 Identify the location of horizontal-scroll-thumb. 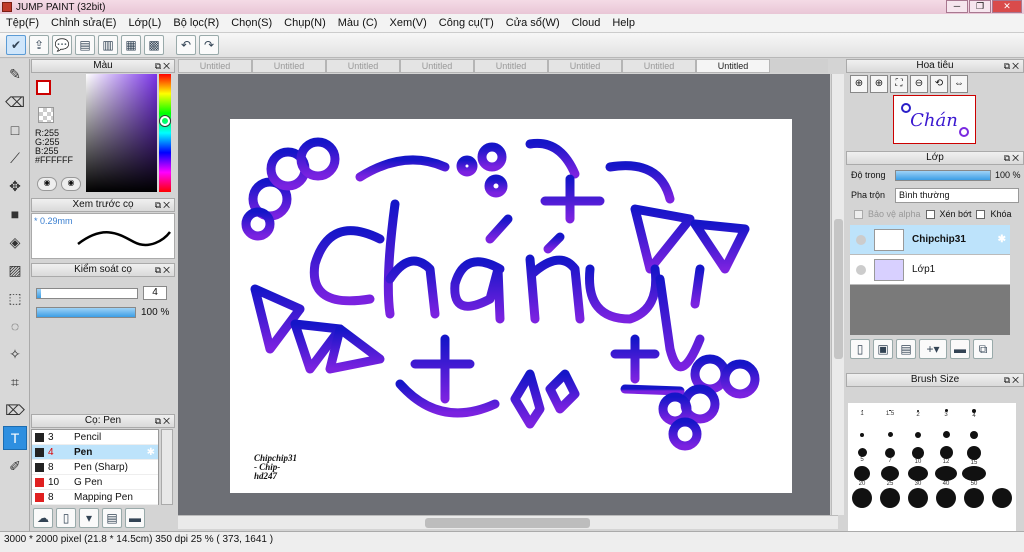
(507, 523).